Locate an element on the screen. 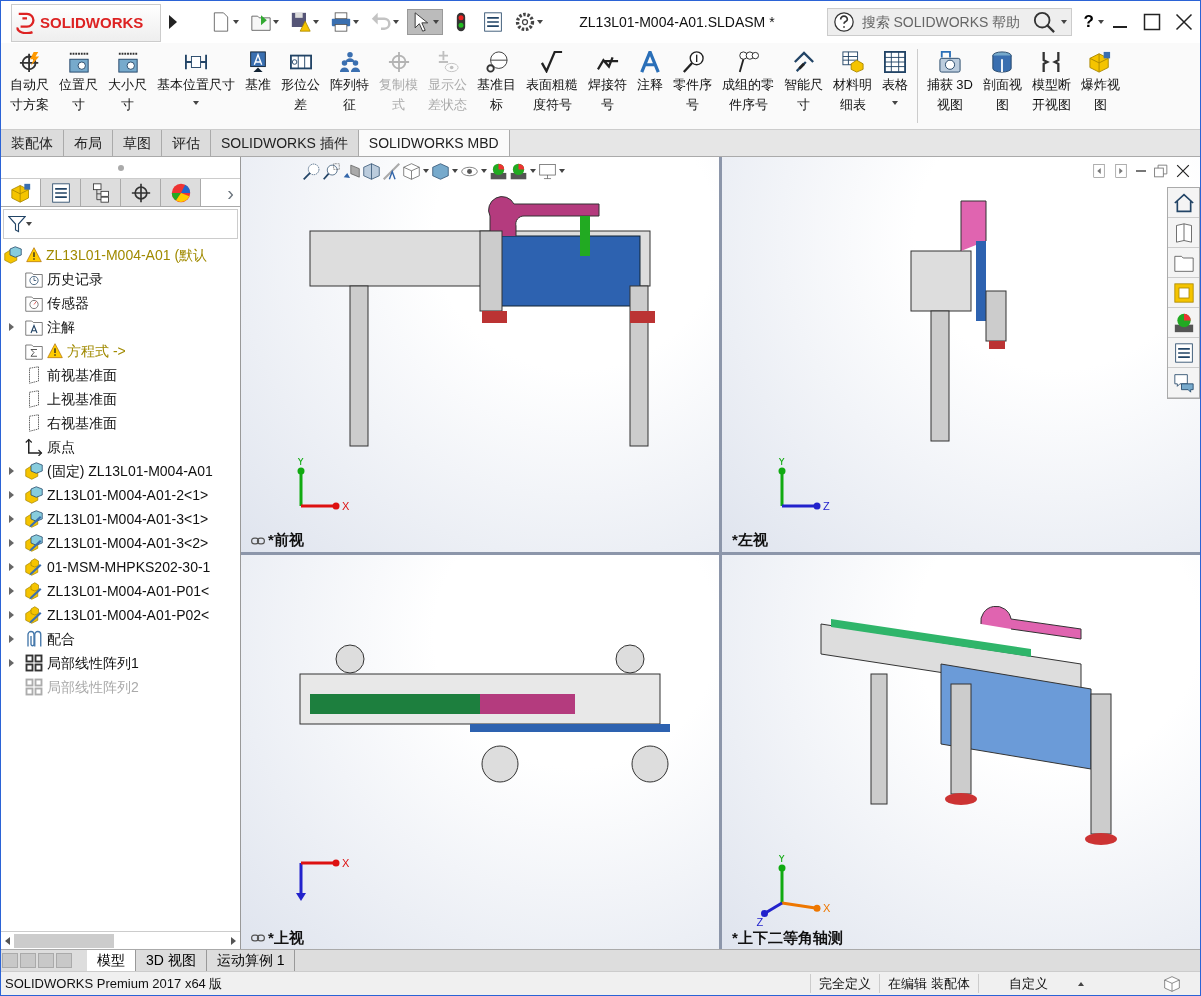 The image size is (1201, 996). monitor-icon is located at coordinates (547, 171).